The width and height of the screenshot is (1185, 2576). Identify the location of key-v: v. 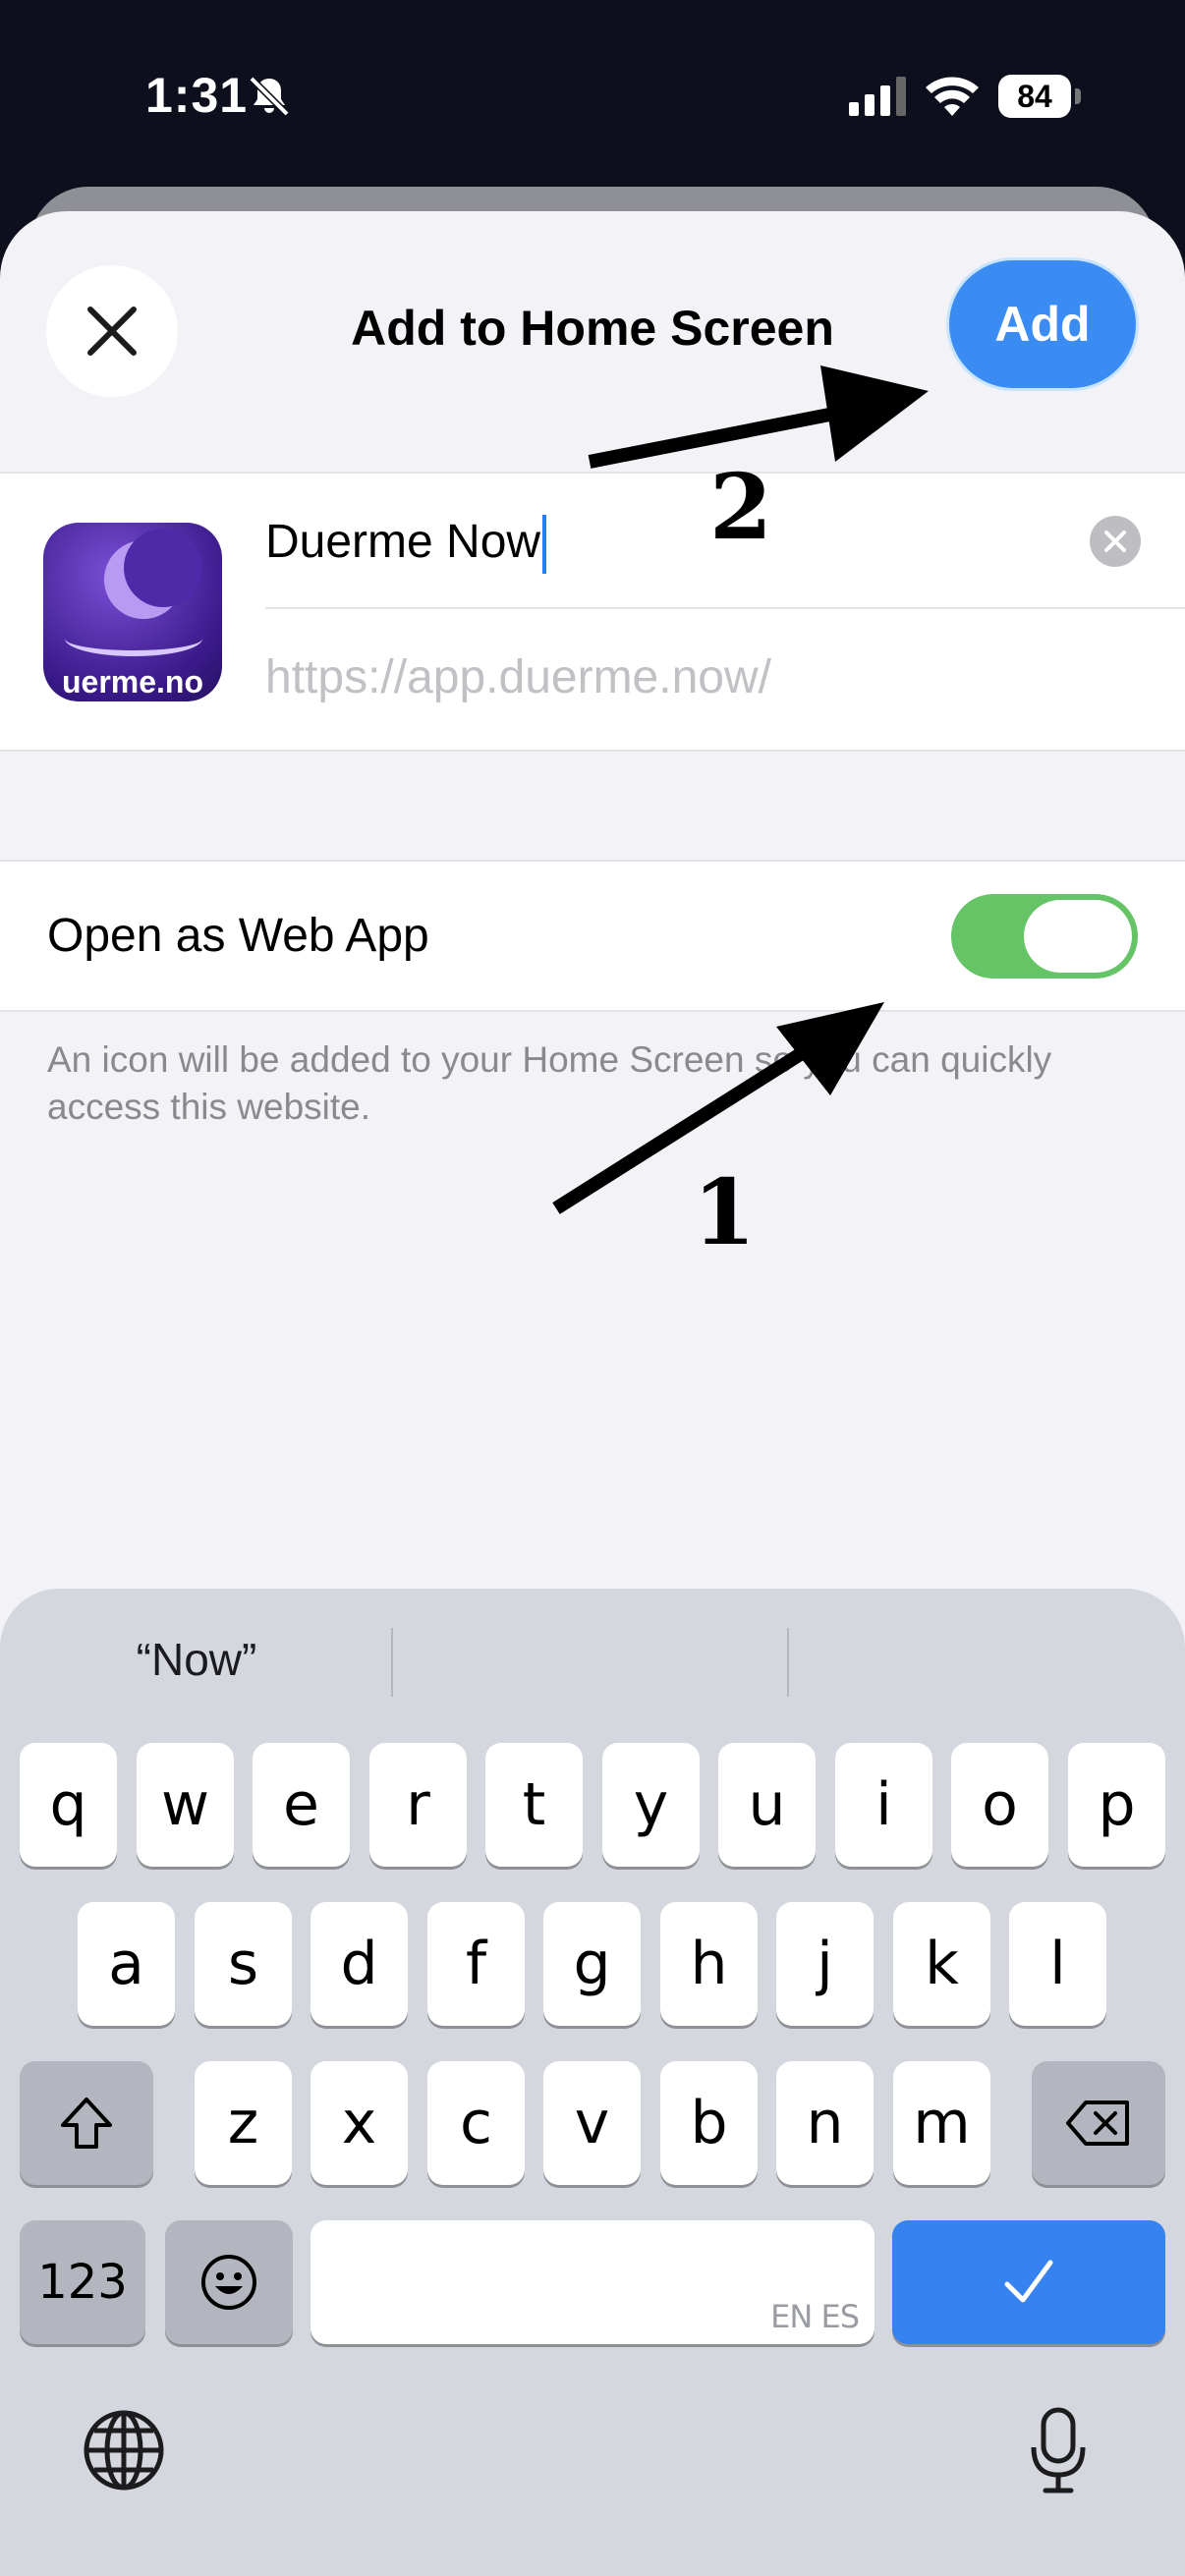
(592, 2123).